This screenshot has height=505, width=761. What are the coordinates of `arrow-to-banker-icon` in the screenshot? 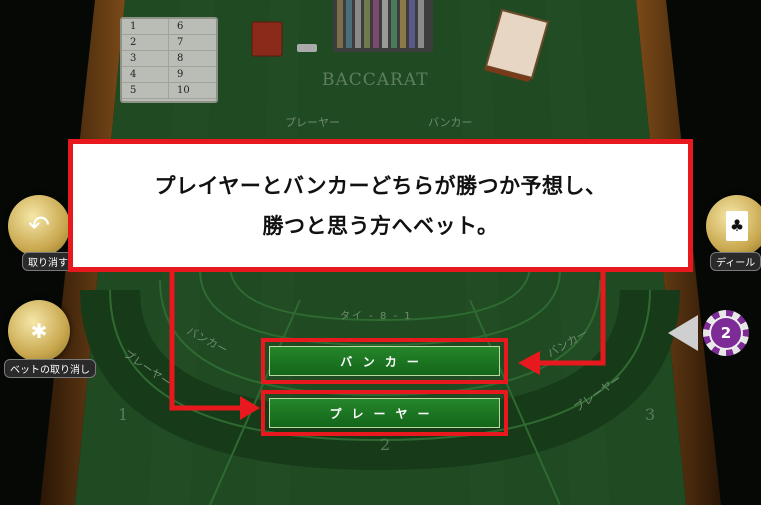 It's located at (573, 319).